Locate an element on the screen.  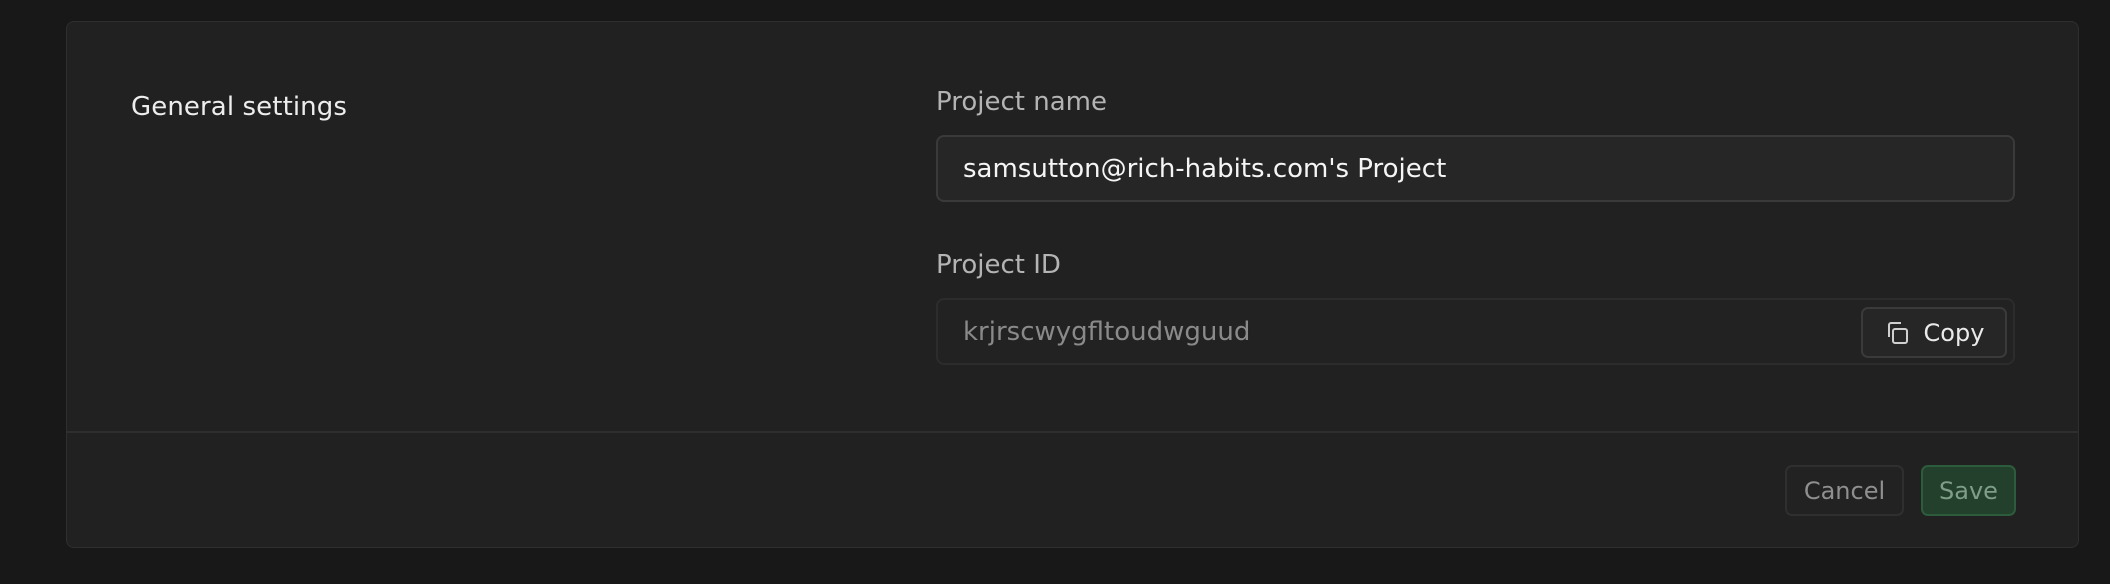
cancel-button: Cancel is located at coordinates (1844, 490).